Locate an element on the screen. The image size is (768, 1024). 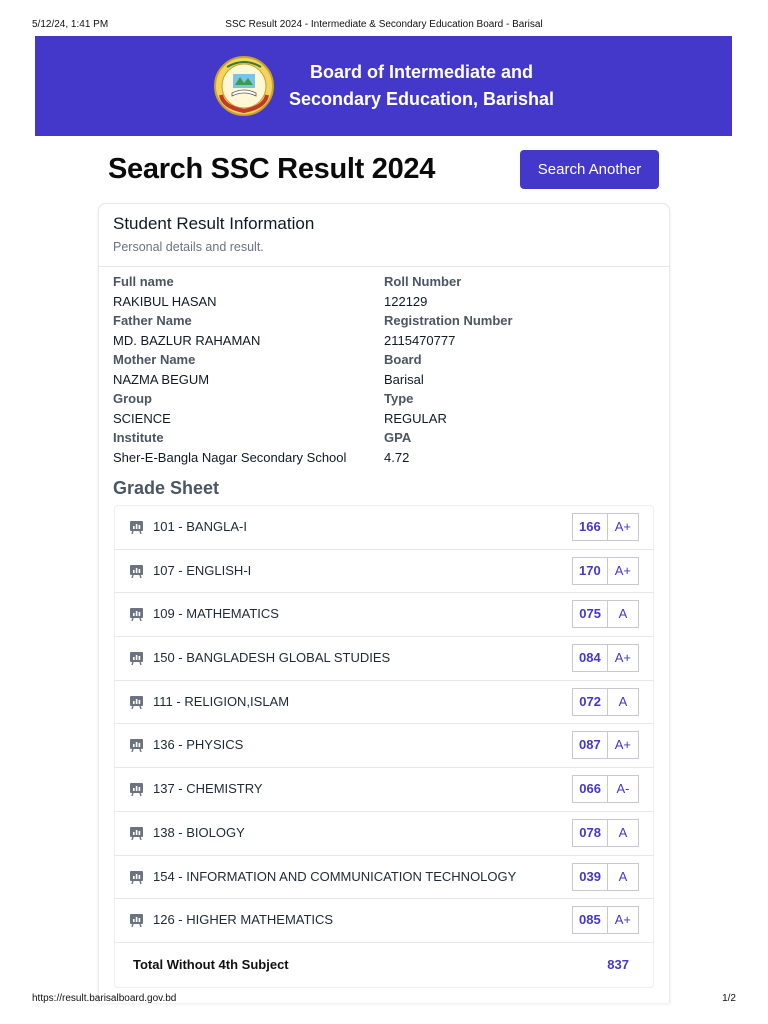
subject-name: 138 - BIOLOGY is located at coordinates (199, 832).